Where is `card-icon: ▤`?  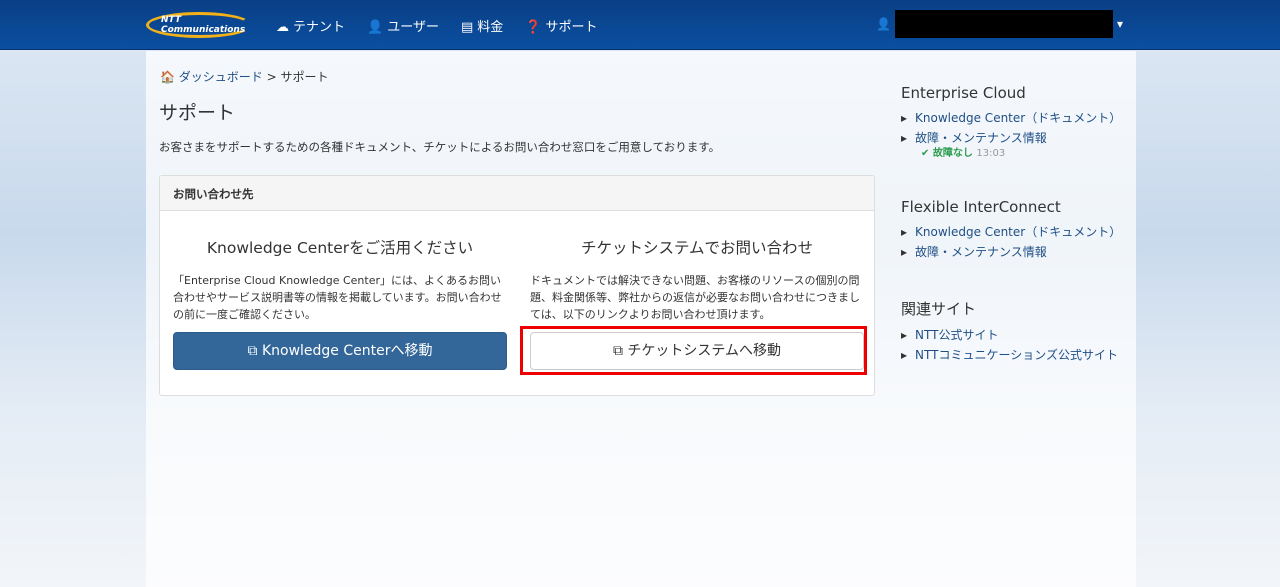
card-icon: ▤ is located at coordinates (467, 27).